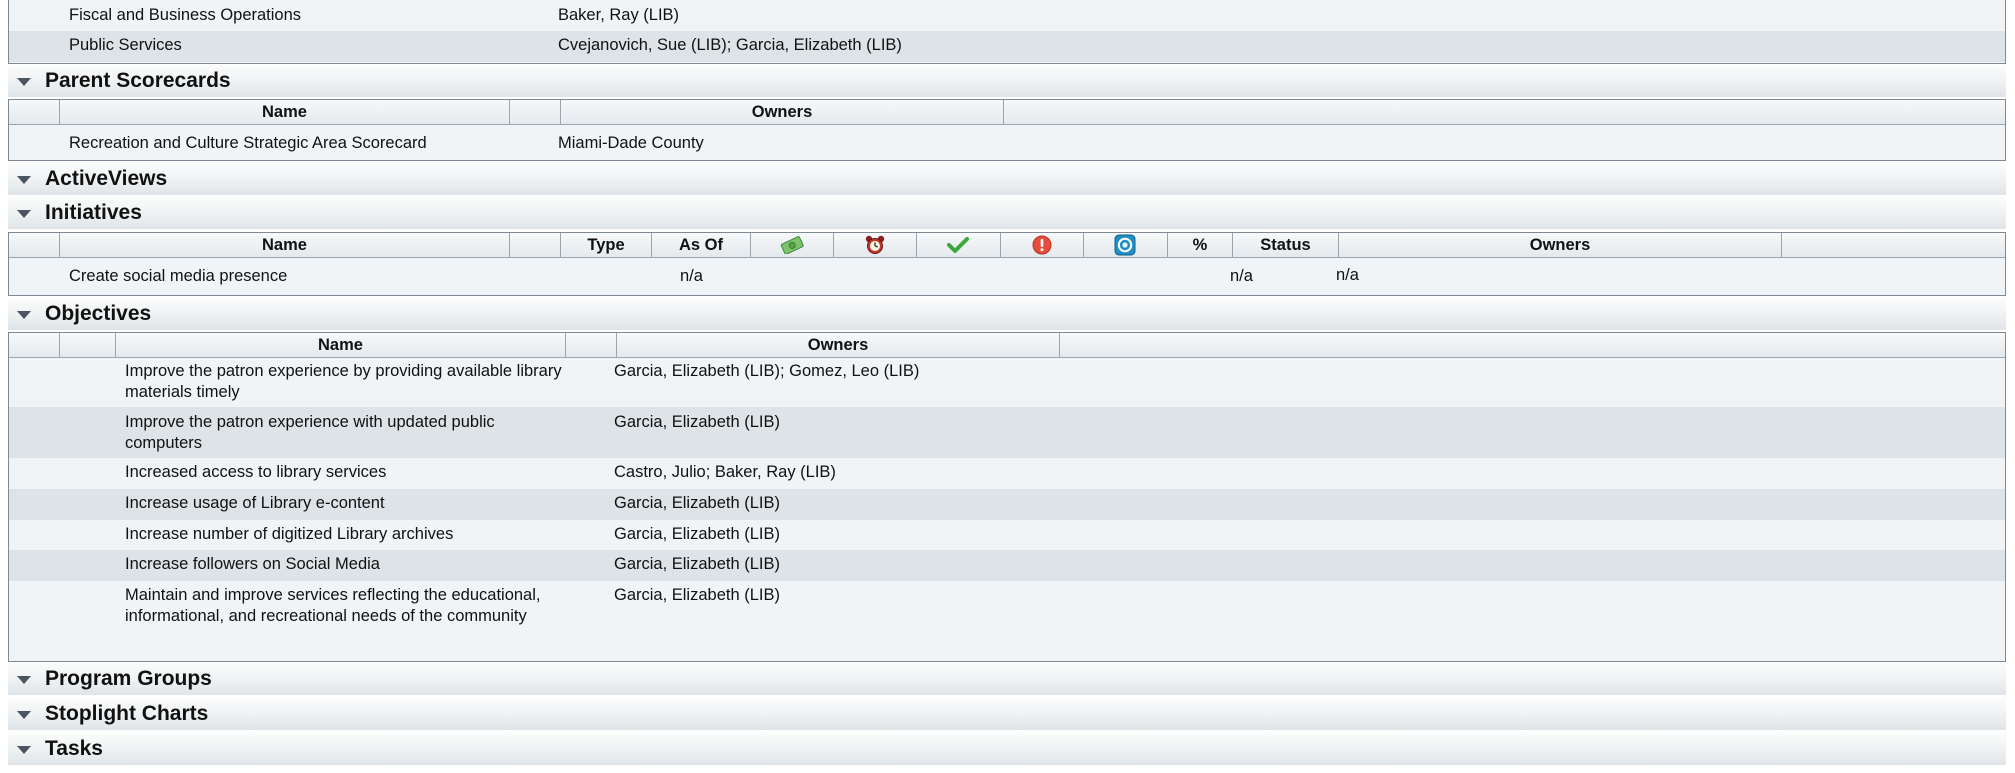 The width and height of the screenshot is (2015, 773). What do you see at coordinates (138, 80) in the screenshot?
I see `section-title: Parent Scorecards` at bounding box center [138, 80].